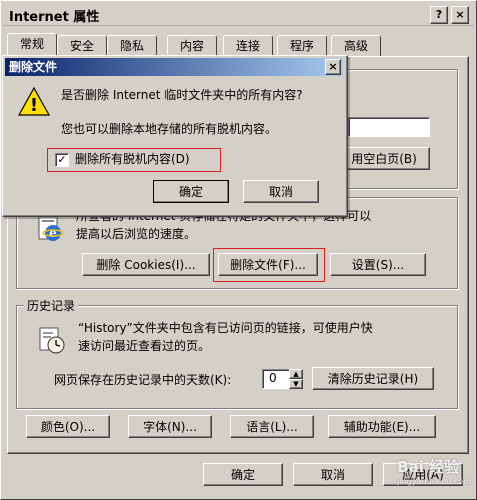  I want to click on history-desc-2: 速访问最近查看过的页。, so click(144, 346).